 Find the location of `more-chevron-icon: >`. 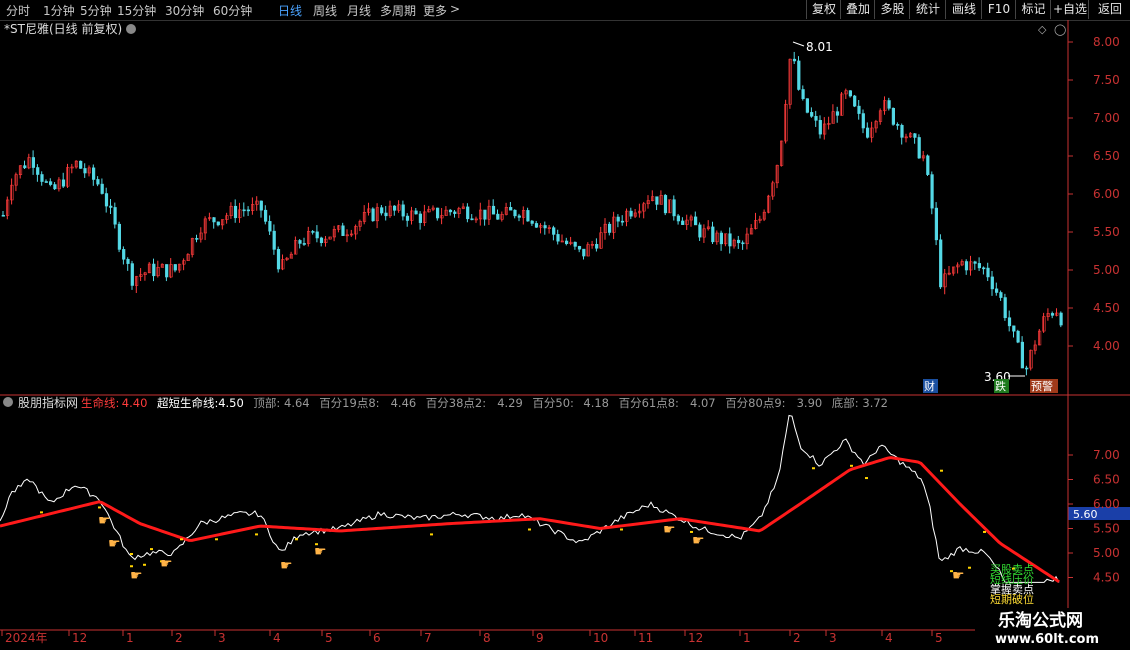

more-chevron-icon: > is located at coordinates (455, 9).